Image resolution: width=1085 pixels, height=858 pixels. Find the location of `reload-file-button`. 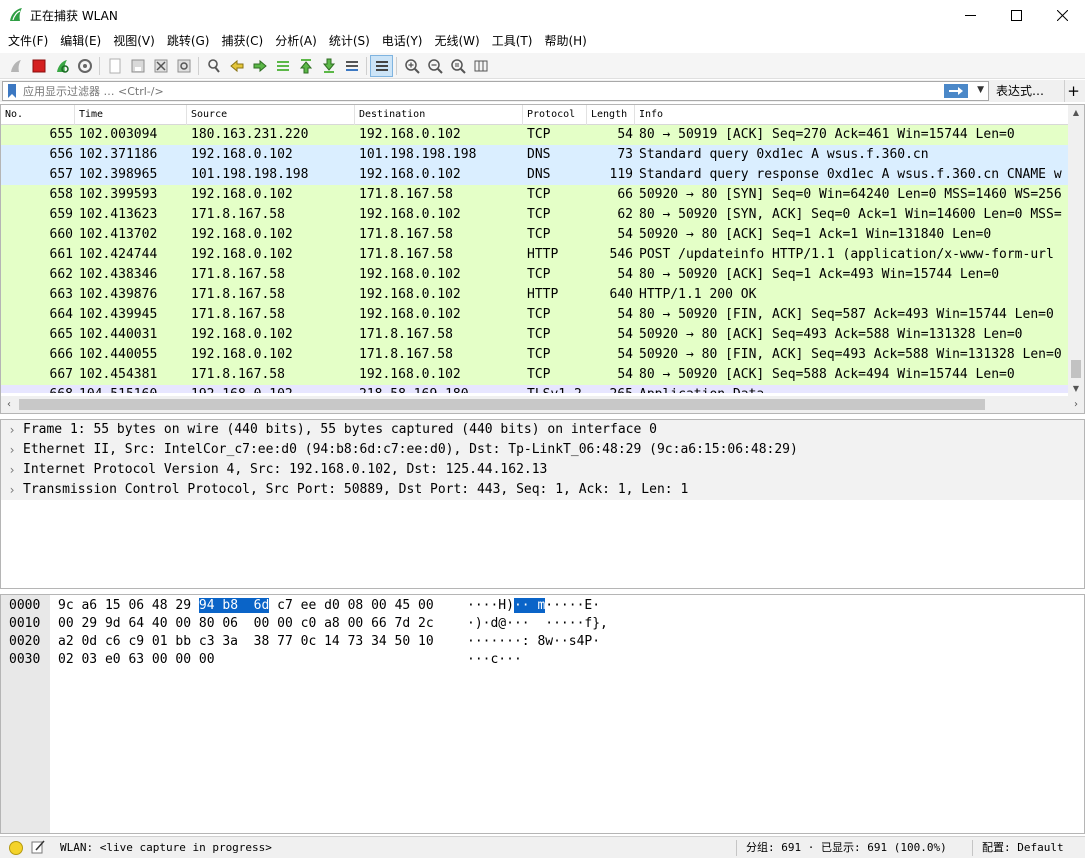

reload-file-button is located at coordinates (183, 66).